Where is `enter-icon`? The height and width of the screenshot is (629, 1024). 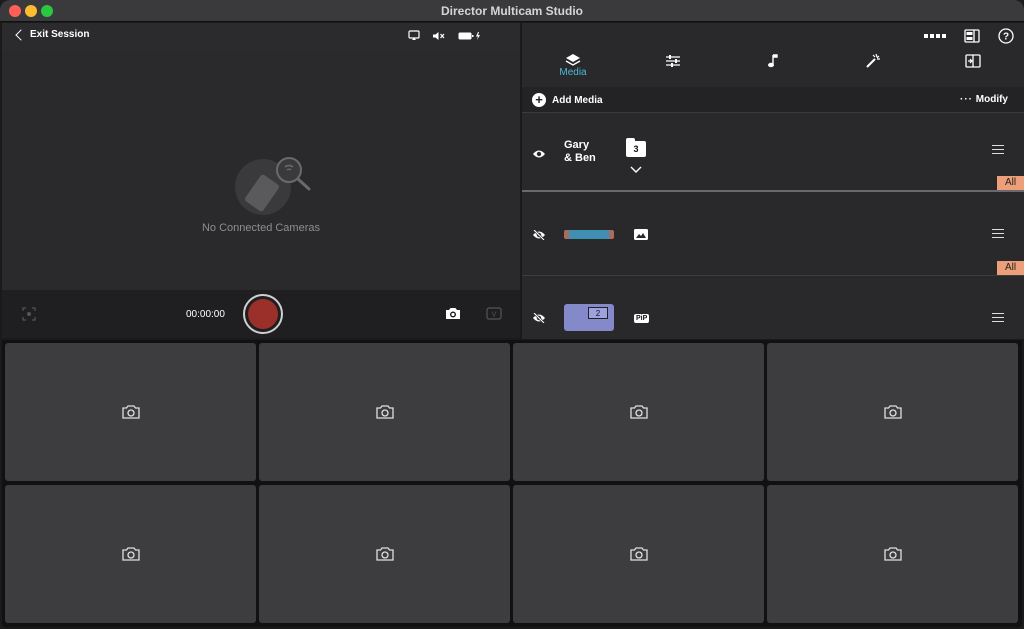 enter-icon is located at coordinates (973, 61).